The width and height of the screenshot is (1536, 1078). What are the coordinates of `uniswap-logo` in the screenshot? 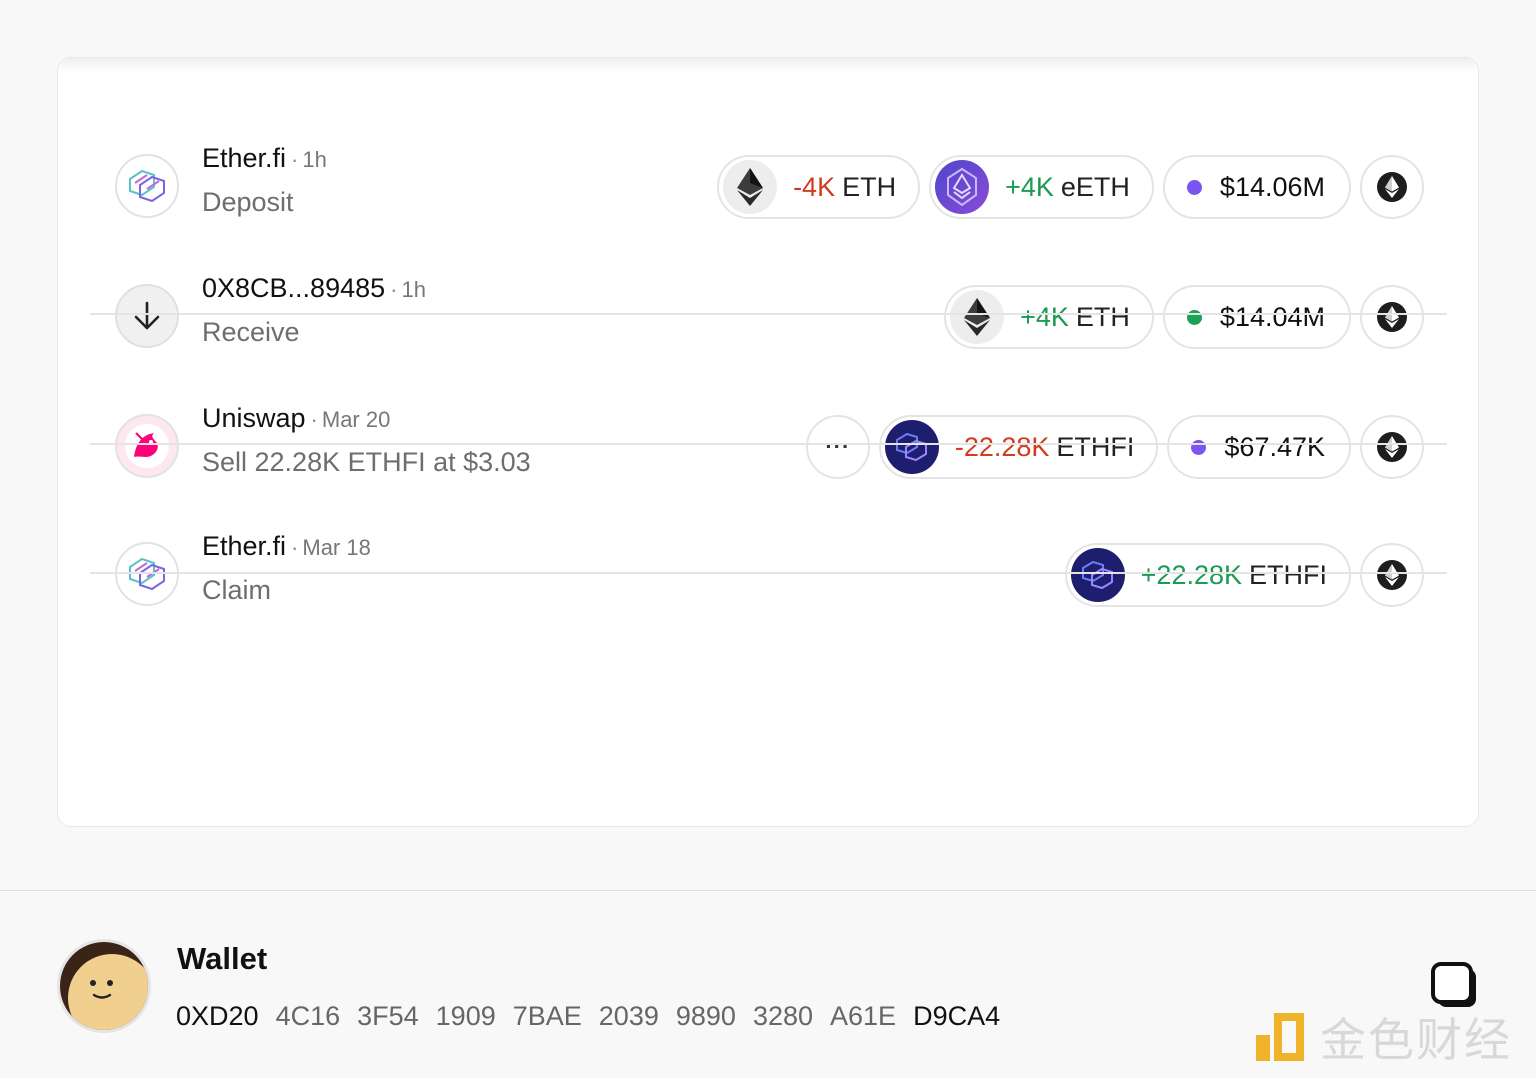 It's located at (147, 446).